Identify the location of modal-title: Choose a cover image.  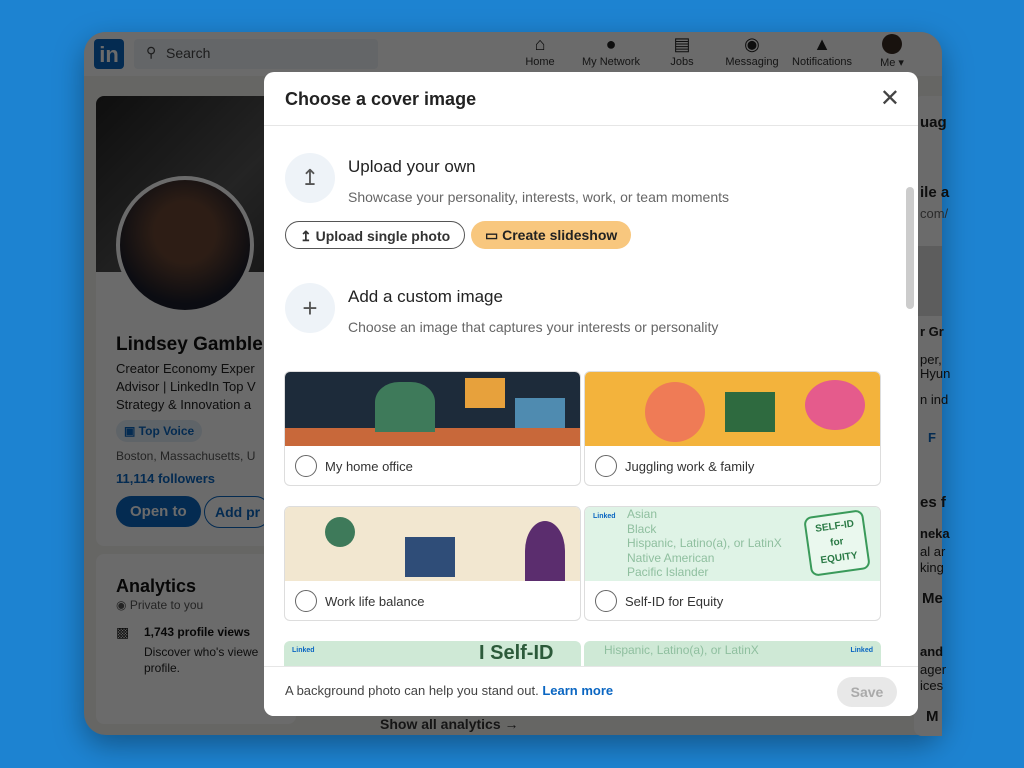
(591, 99).